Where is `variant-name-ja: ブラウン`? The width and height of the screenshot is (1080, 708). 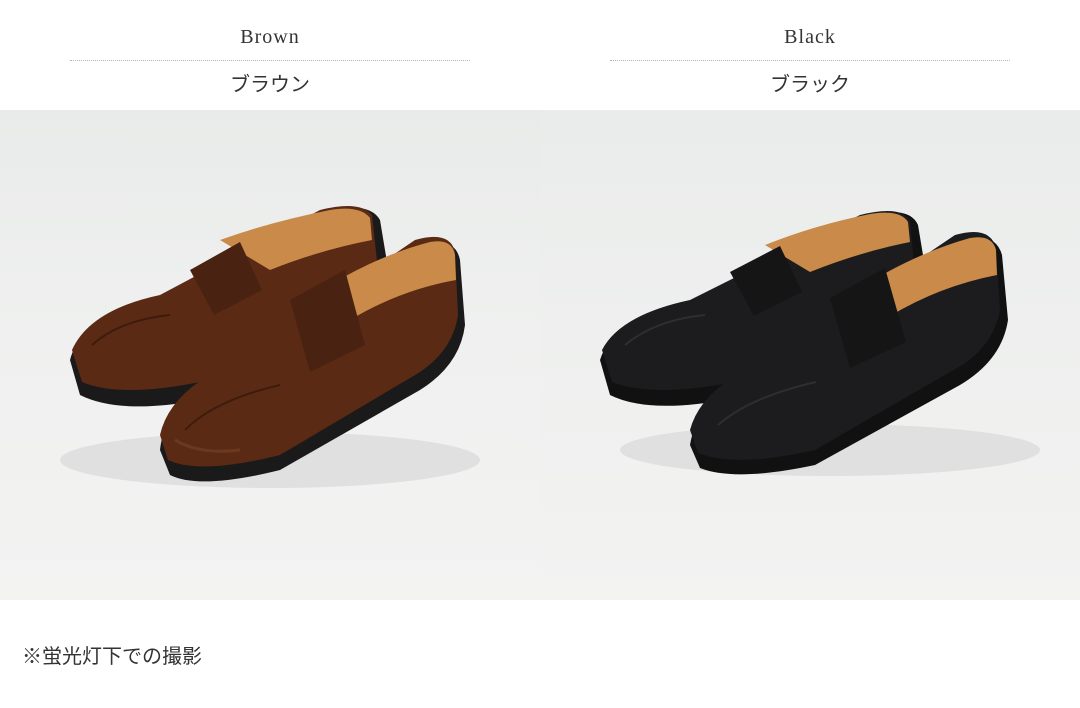 variant-name-ja: ブラウン is located at coordinates (270, 84).